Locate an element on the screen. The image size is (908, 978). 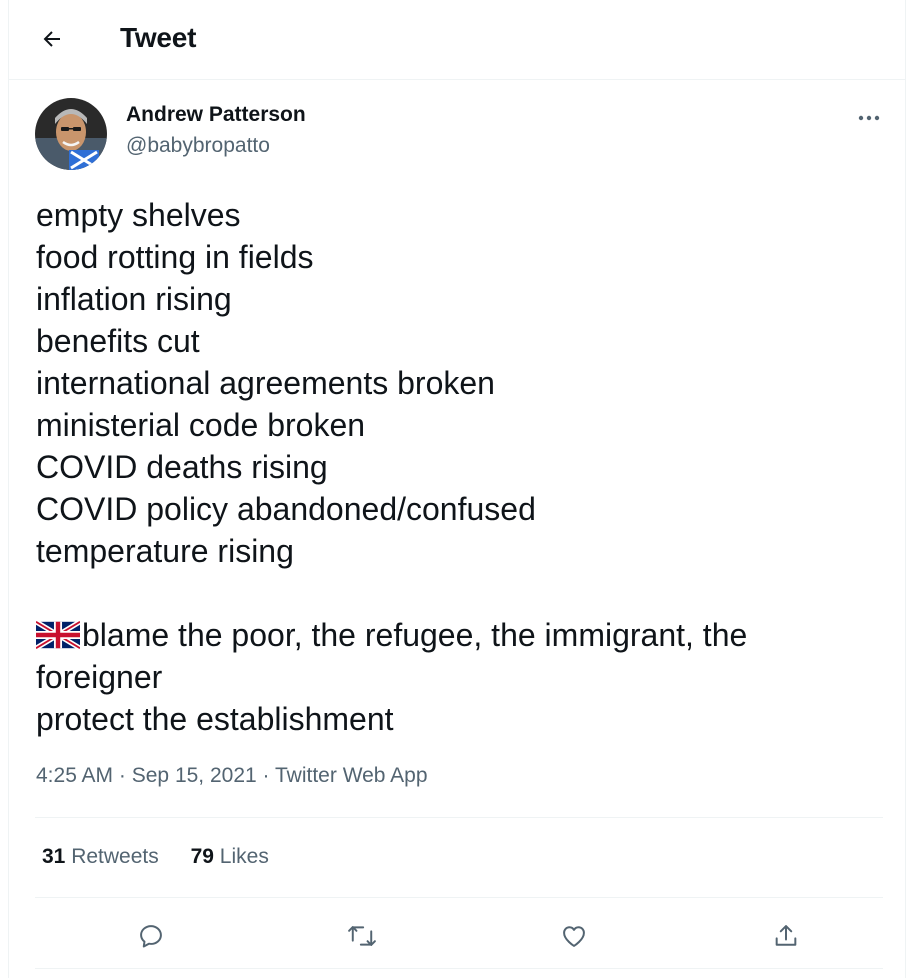
reply-icon is located at coordinates (151, 936).